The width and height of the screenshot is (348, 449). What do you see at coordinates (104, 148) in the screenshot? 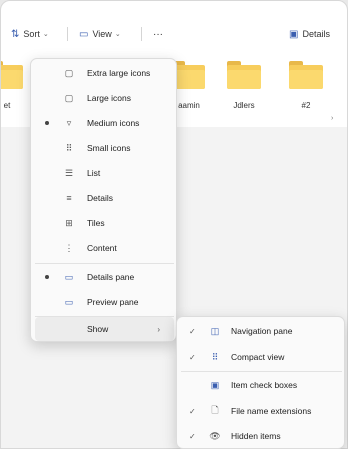
I see `menu-item-small-icons: ⠿ Small icons` at bounding box center [104, 148].